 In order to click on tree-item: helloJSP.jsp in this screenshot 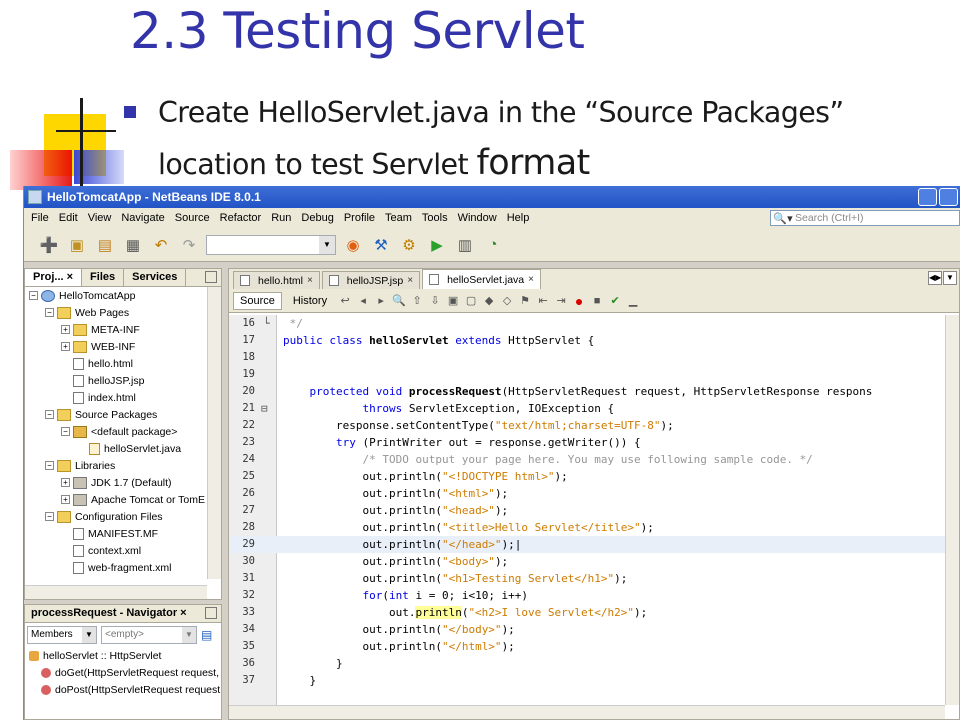, I will do `click(123, 380)`.